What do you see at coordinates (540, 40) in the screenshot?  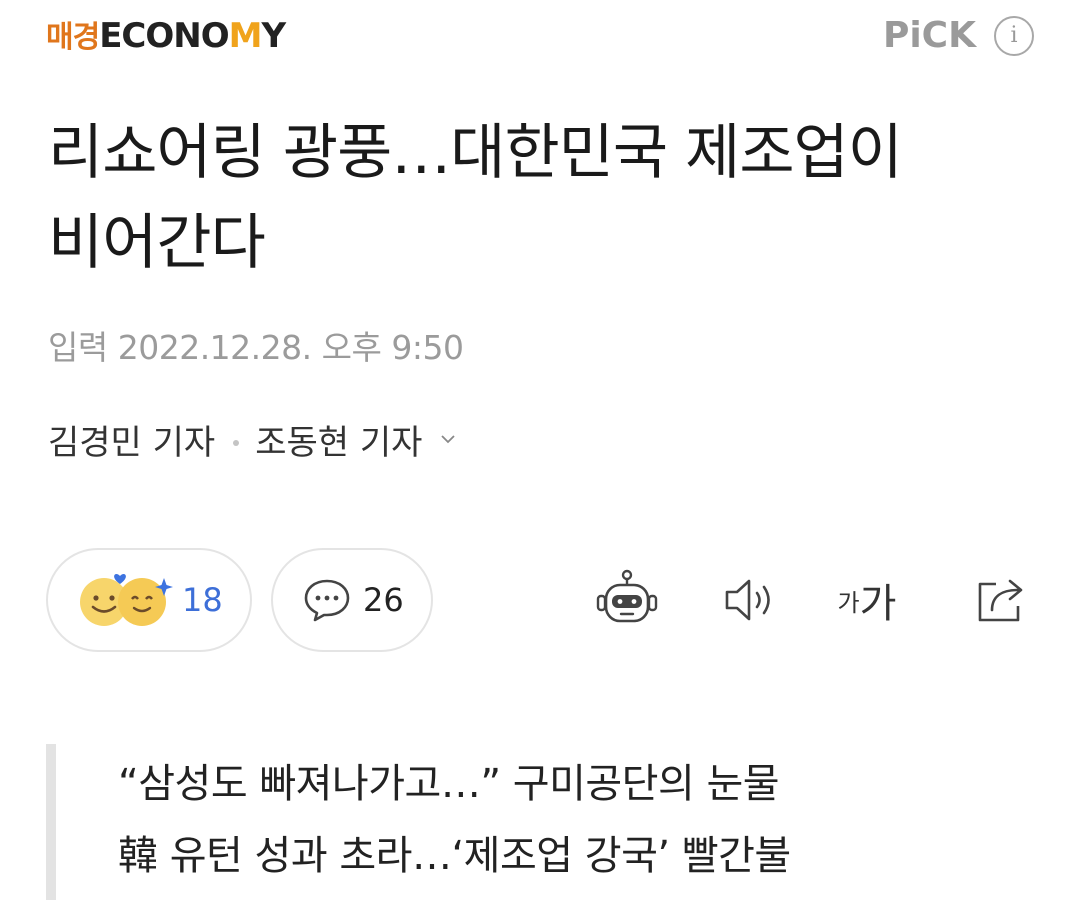 I see `header: 매경ECONOMY PiCK i` at bounding box center [540, 40].